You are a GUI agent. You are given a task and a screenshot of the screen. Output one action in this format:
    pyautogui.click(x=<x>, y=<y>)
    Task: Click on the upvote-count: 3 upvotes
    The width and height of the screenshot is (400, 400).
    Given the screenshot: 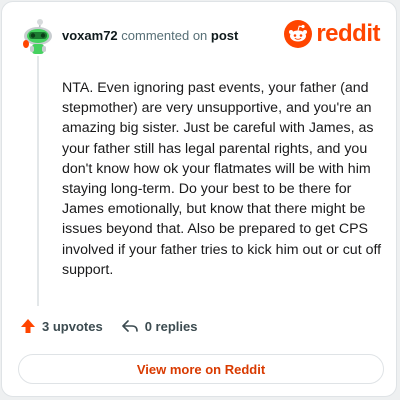 What is the action you would take?
    pyautogui.click(x=72, y=326)
    